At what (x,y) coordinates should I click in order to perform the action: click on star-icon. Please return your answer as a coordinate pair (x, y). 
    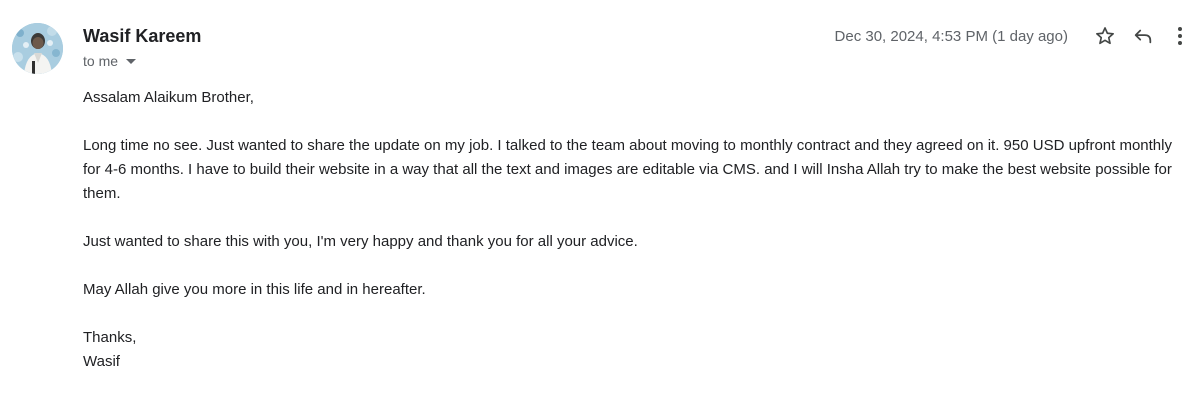
    Looking at the image, I should click on (1105, 36).